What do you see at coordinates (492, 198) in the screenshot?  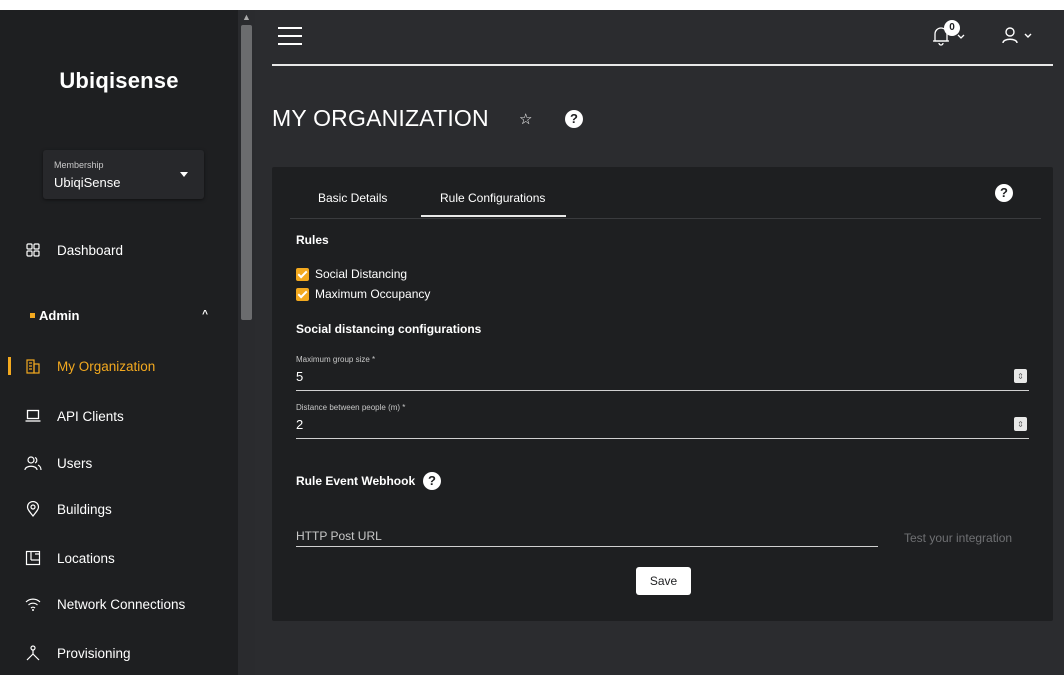 I see `tab-rule-configurations: Rule Configurations` at bounding box center [492, 198].